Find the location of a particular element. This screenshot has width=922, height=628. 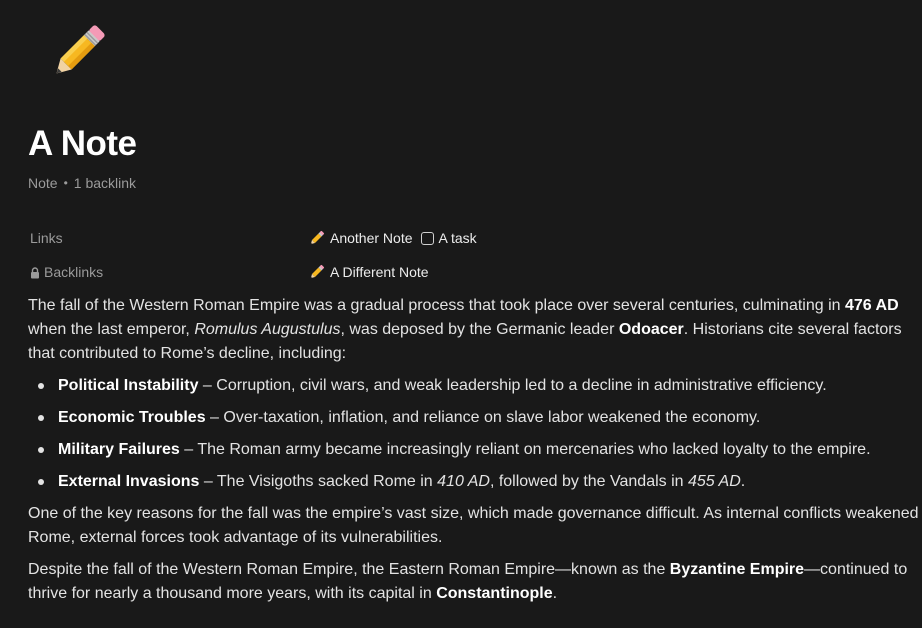

link-label: Another Note is located at coordinates (371, 238).